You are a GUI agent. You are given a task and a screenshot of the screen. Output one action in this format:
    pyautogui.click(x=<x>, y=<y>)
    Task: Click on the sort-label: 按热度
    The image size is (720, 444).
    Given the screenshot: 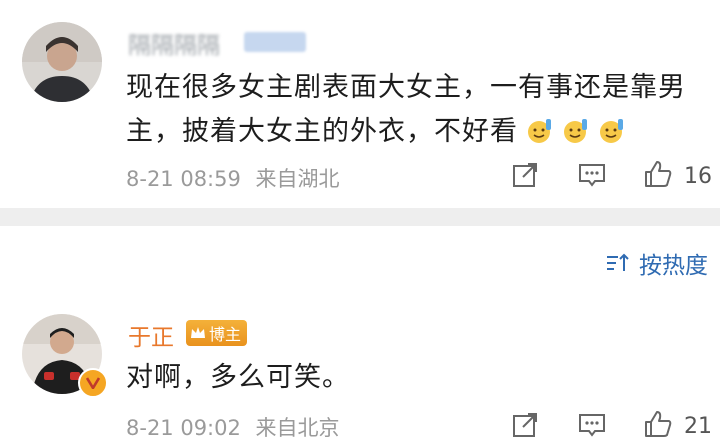 What is the action you would take?
    pyautogui.click(x=673, y=266)
    